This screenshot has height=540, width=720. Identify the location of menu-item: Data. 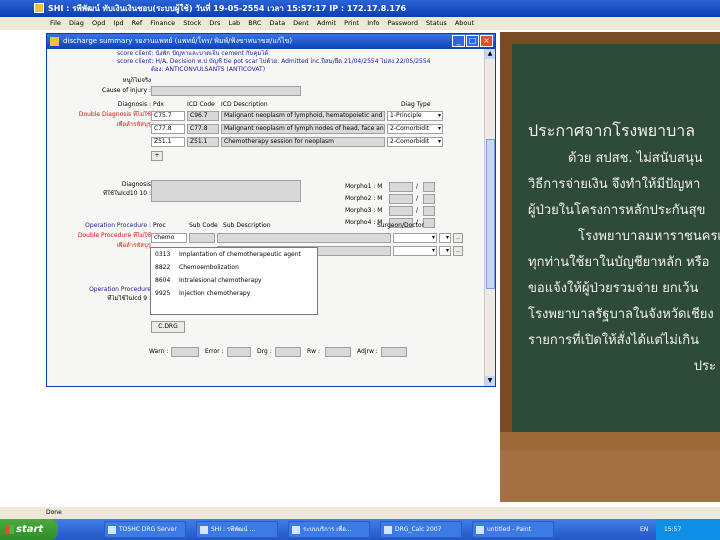
(278, 23).